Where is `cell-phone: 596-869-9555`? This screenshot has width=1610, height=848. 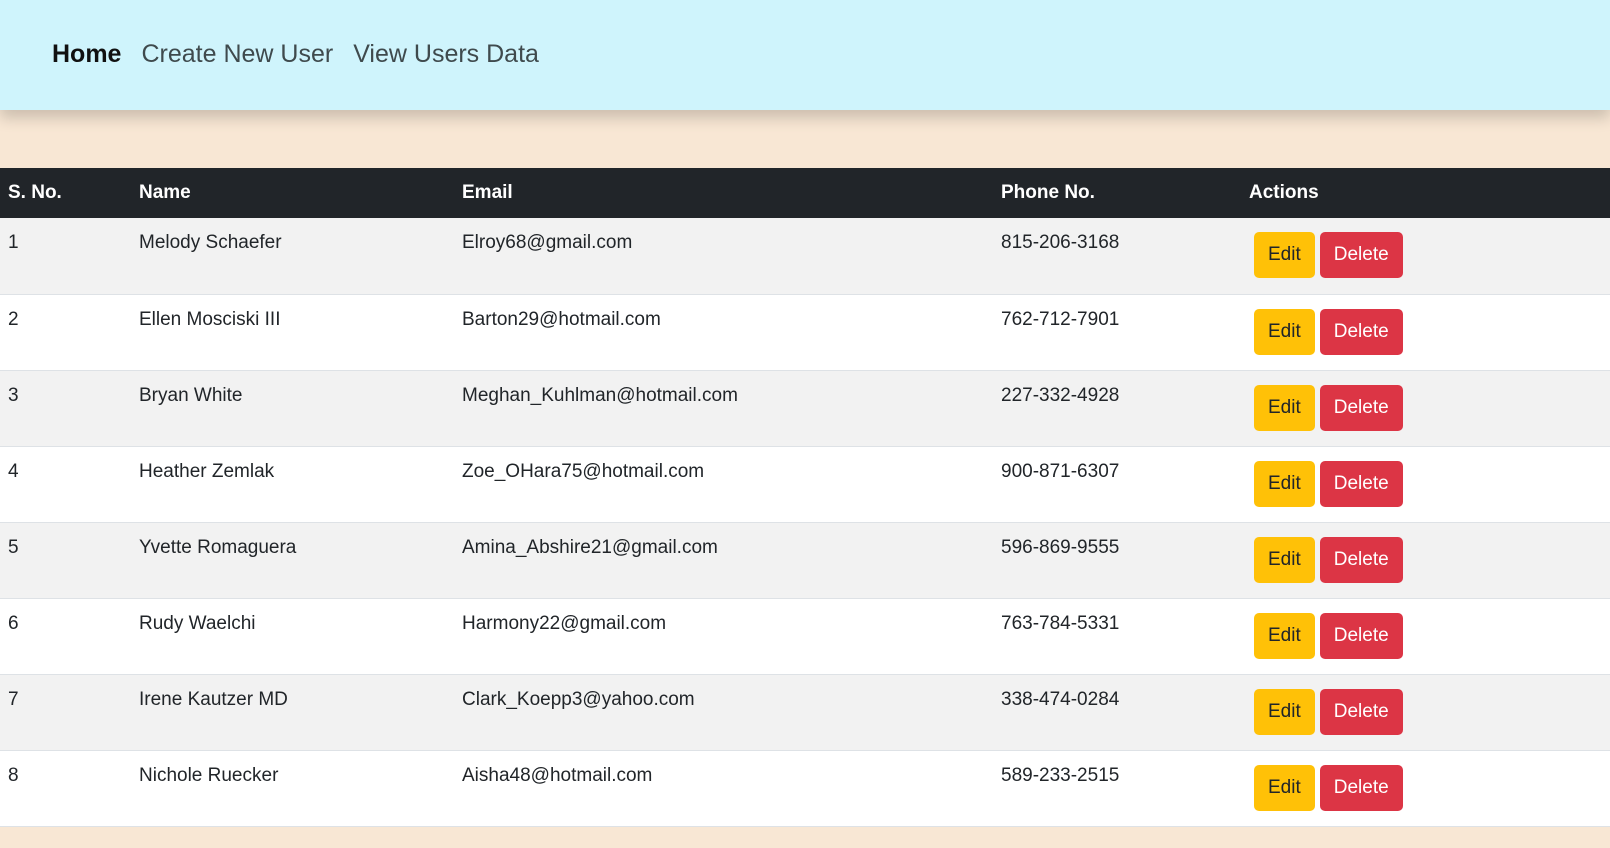 cell-phone: 596-869-9555 is located at coordinates (1117, 560).